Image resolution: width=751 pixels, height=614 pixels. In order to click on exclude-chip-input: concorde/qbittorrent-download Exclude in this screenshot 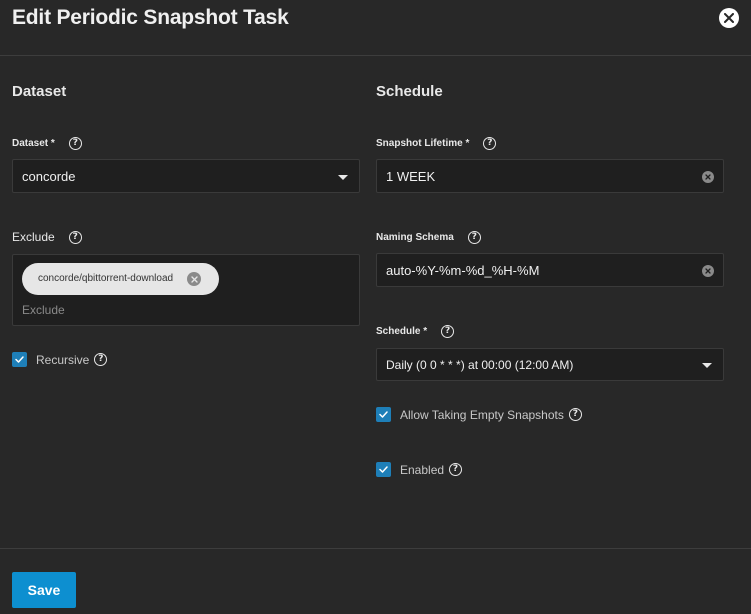, I will do `click(186, 290)`.